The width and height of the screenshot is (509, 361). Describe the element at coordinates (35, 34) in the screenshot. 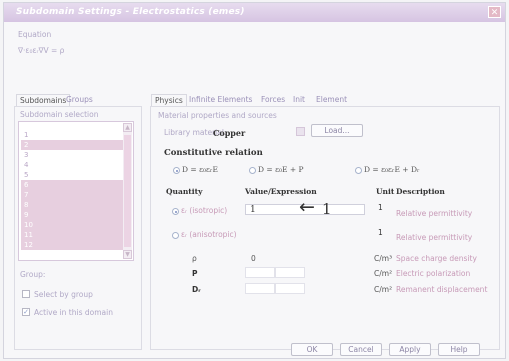

I see `equation-label: Equation` at that location.